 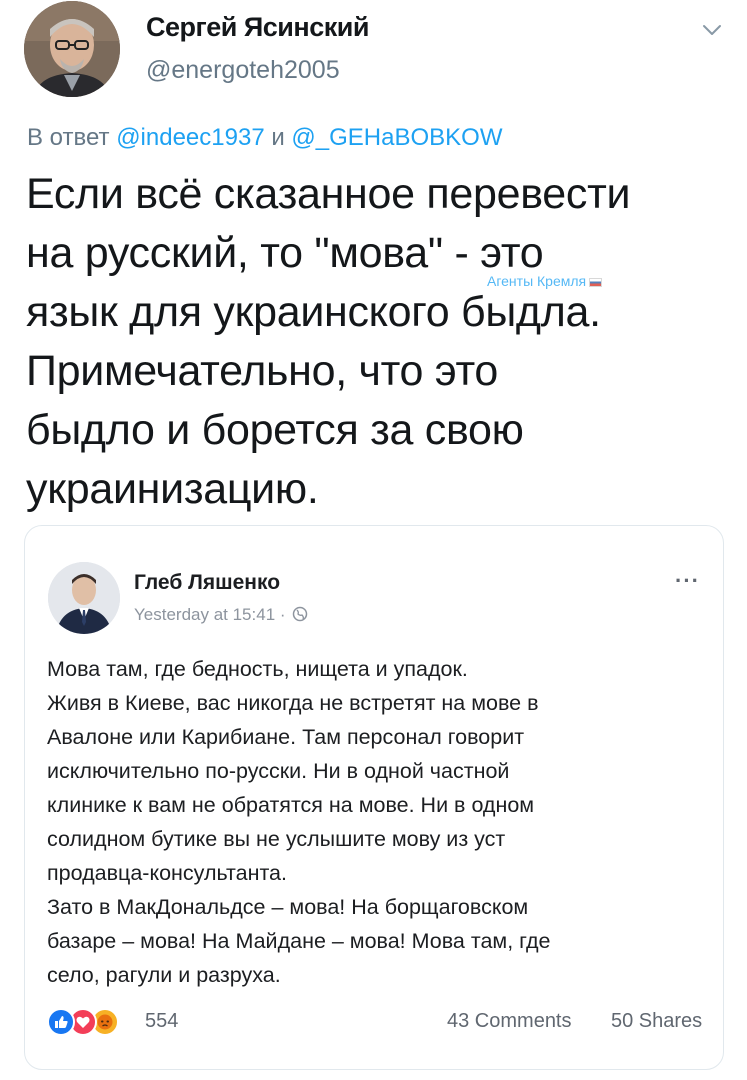 What do you see at coordinates (687, 581) in the screenshot?
I see `more-options-icon: ···` at bounding box center [687, 581].